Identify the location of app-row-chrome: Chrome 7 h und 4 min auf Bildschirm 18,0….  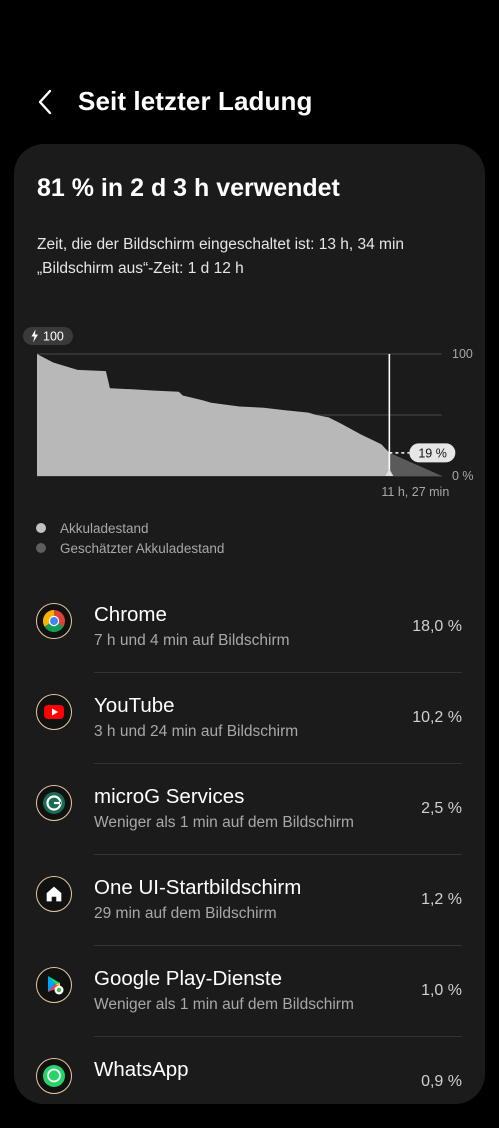
(249, 627).